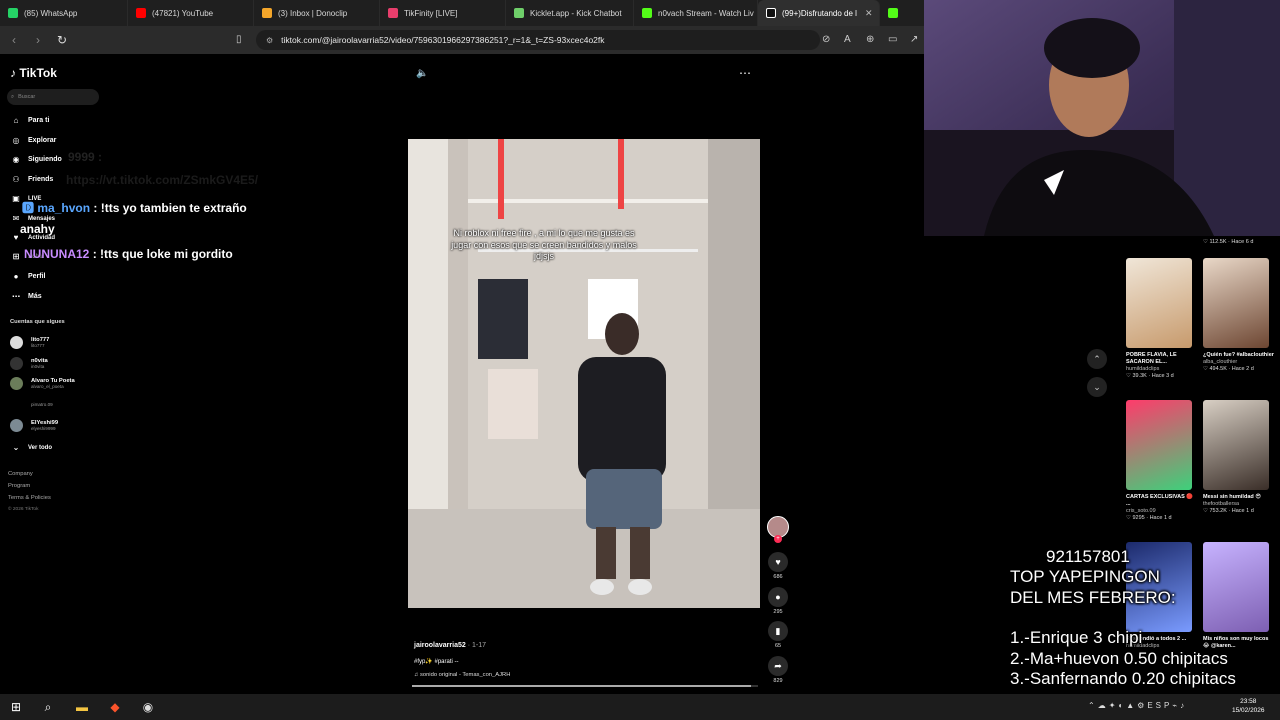  I want to click on see-all-link: ⌄ Ver todo, so click(31, 447).